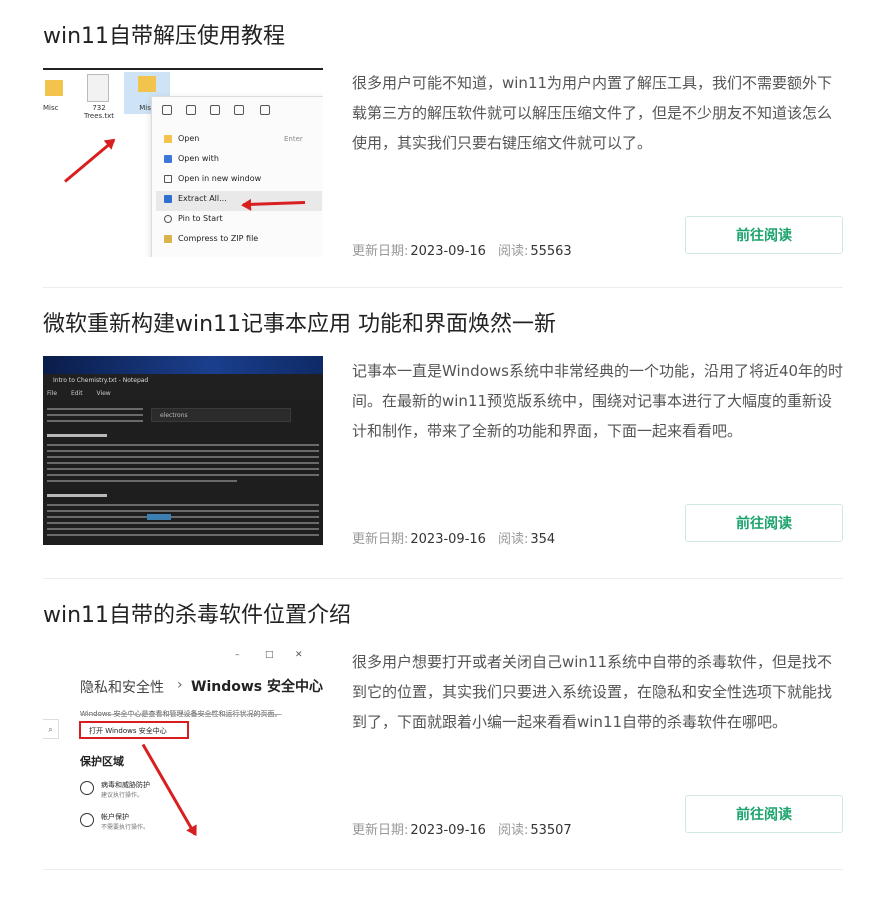 The width and height of the screenshot is (871, 897). What do you see at coordinates (237, 655) in the screenshot?
I see `minimize-icon: –` at bounding box center [237, 655].